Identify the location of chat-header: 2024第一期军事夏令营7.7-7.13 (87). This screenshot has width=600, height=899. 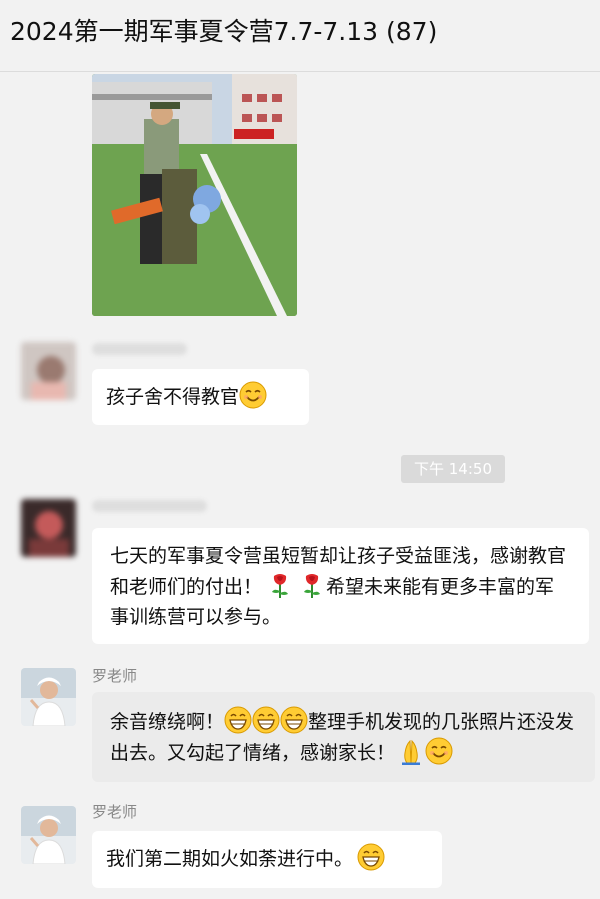
(300, 36).